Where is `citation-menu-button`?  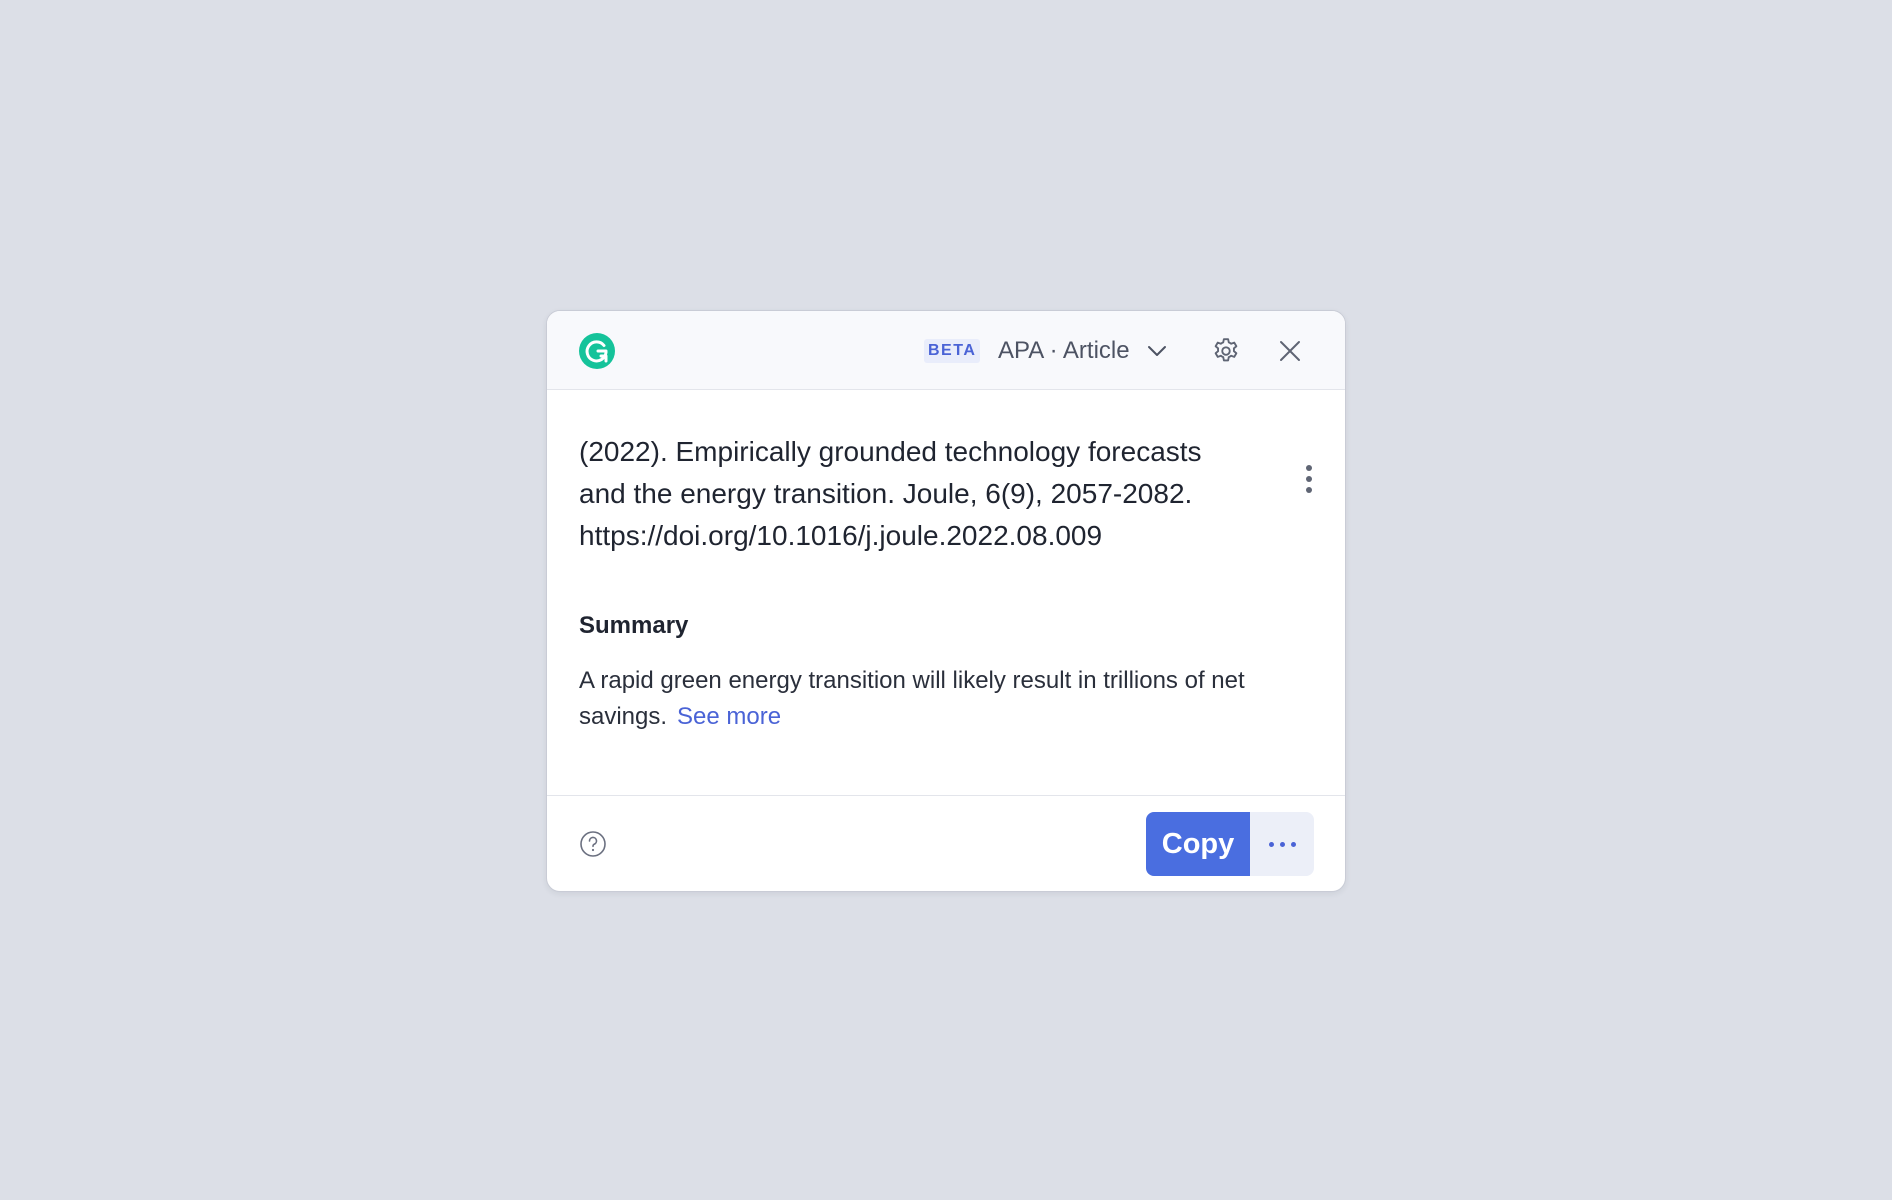 citation-menu-button is located at coordinates (1309, 479).